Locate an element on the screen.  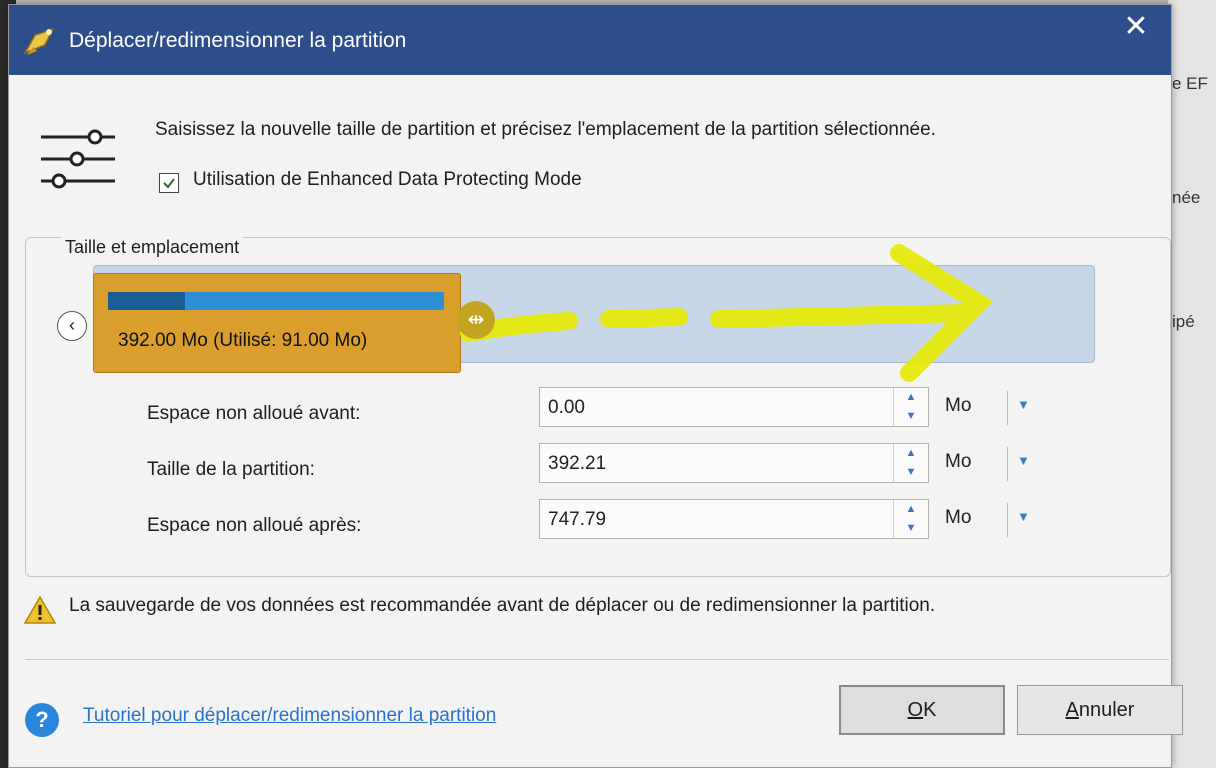
usage-bar is located at coordinates (276, 301).